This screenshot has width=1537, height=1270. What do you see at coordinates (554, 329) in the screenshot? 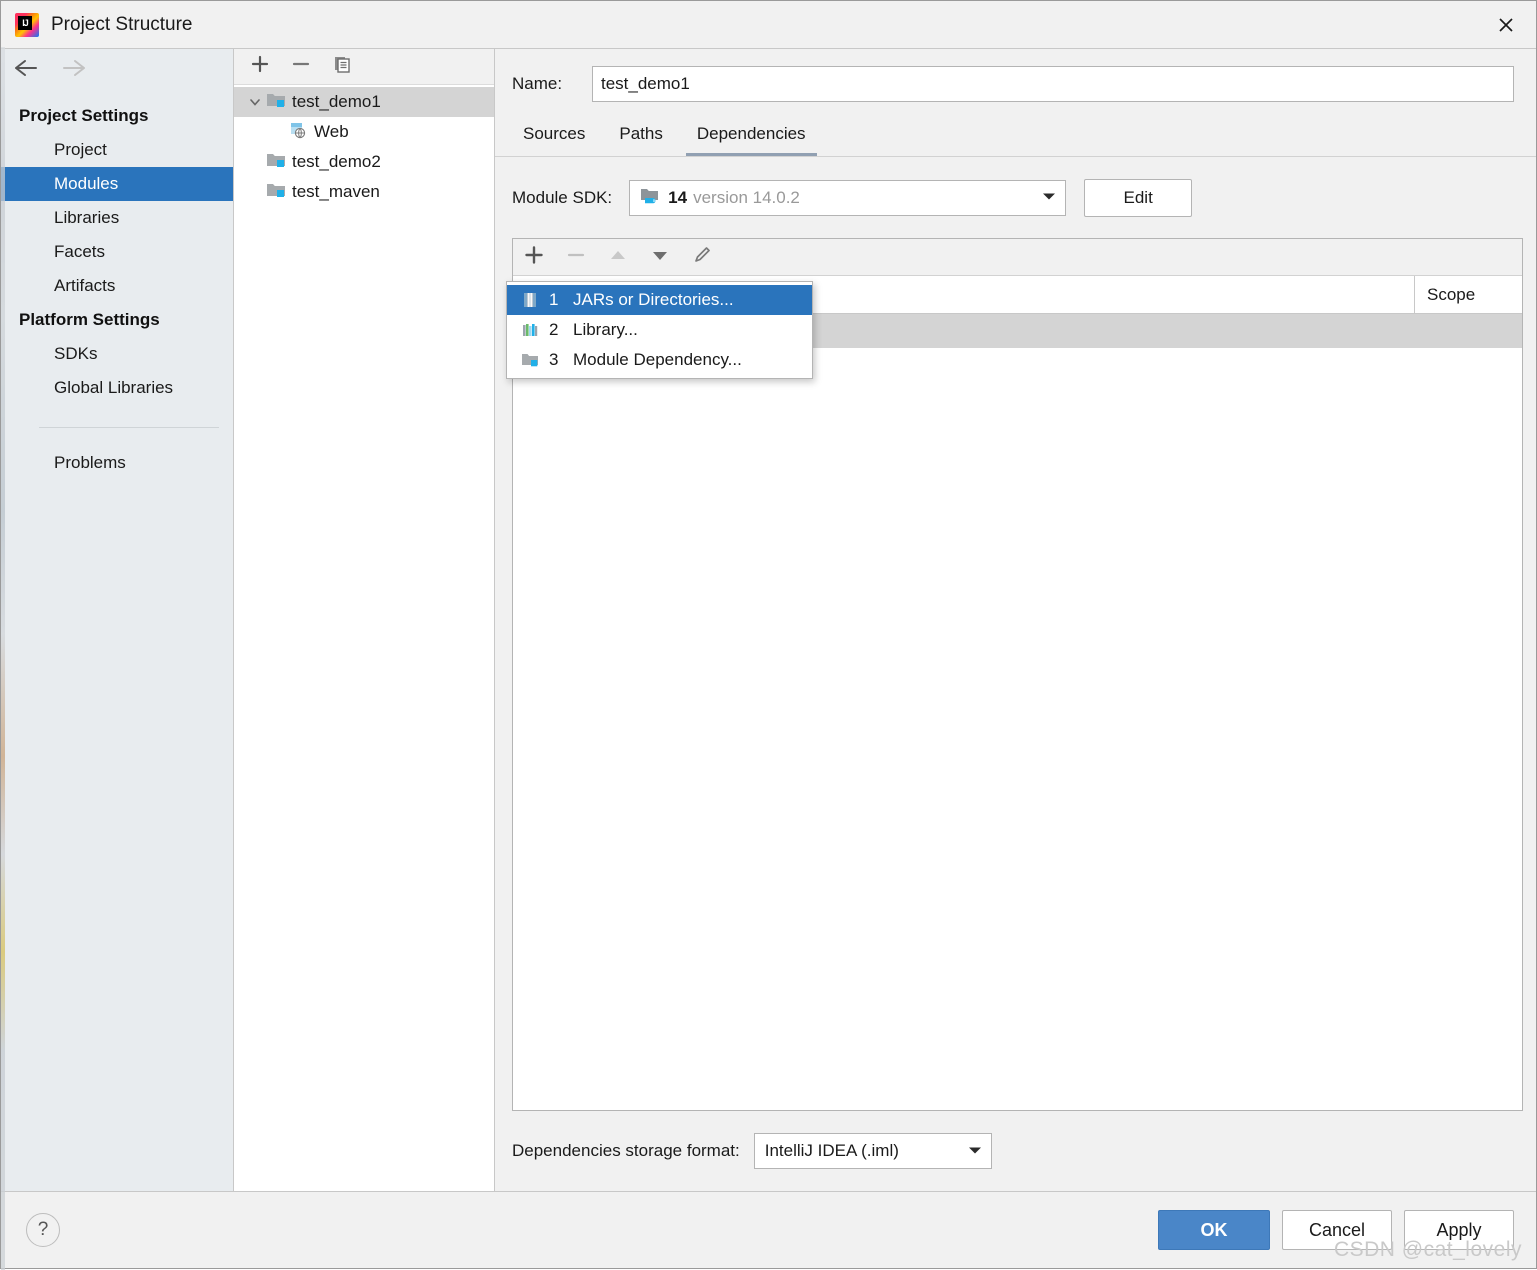
I see `menu-item-number: 2` at bounding box center [554, 329].